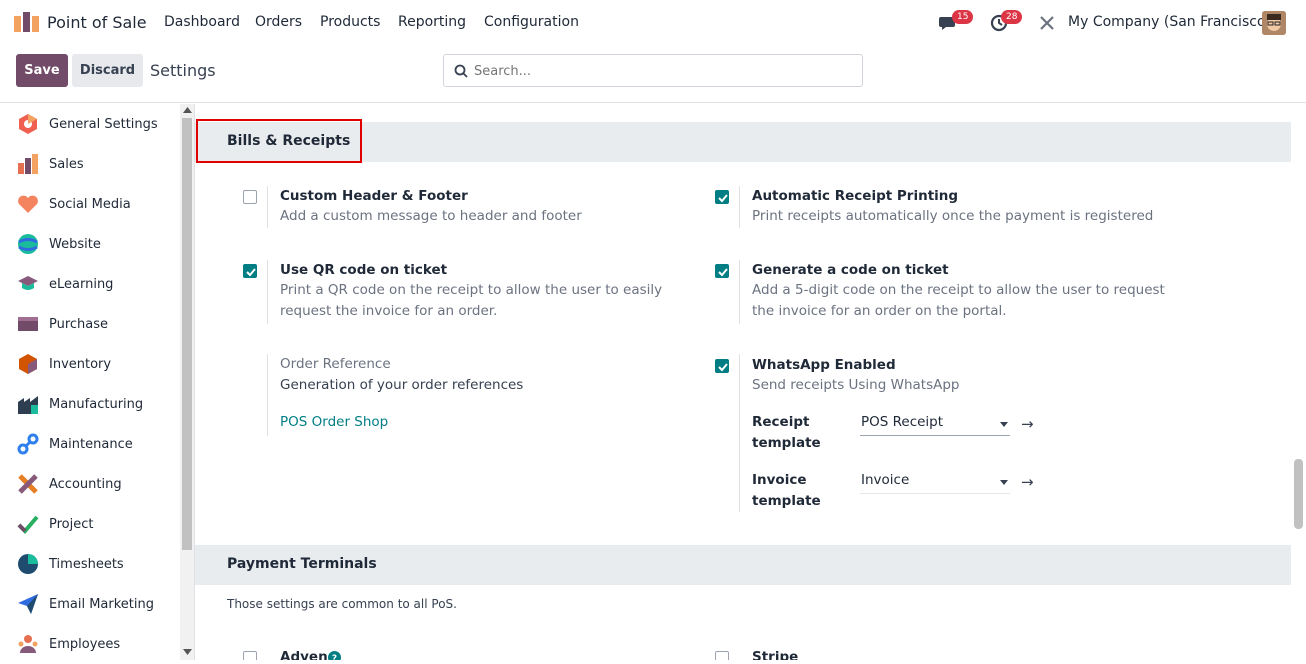 This screenshot has height=664, width=1306. Describe the element at coordinates (250, 655) in the screenshot. I see `adyen-checkbox` at that location.